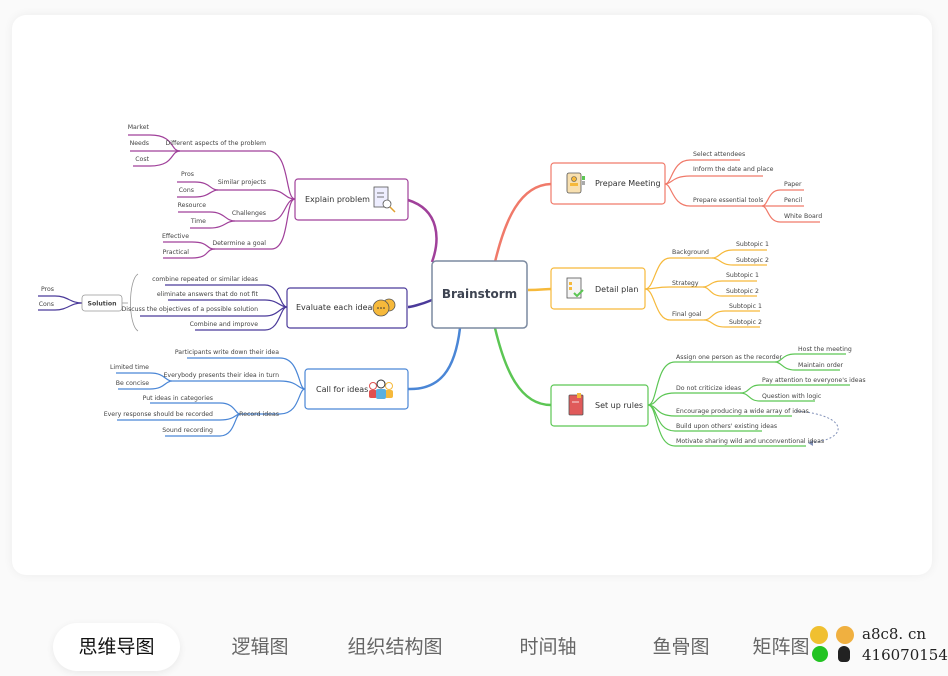 This screenshot has width=948, height=676. I want to click on subtopic-label: Determine a goal, so click(239, 243).